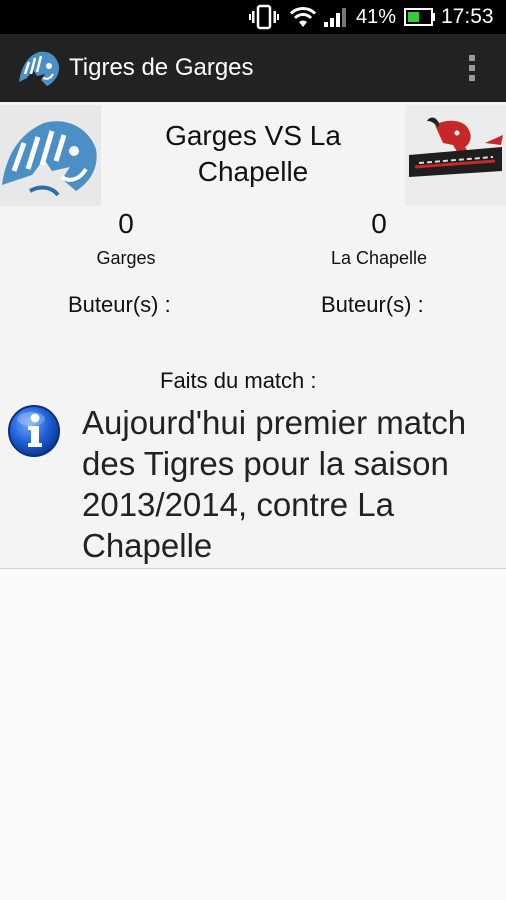  Describe the element at coordinates (372, 304) in the screenshot. I see `away-scorers-label: Buteur(s) :` at that location.